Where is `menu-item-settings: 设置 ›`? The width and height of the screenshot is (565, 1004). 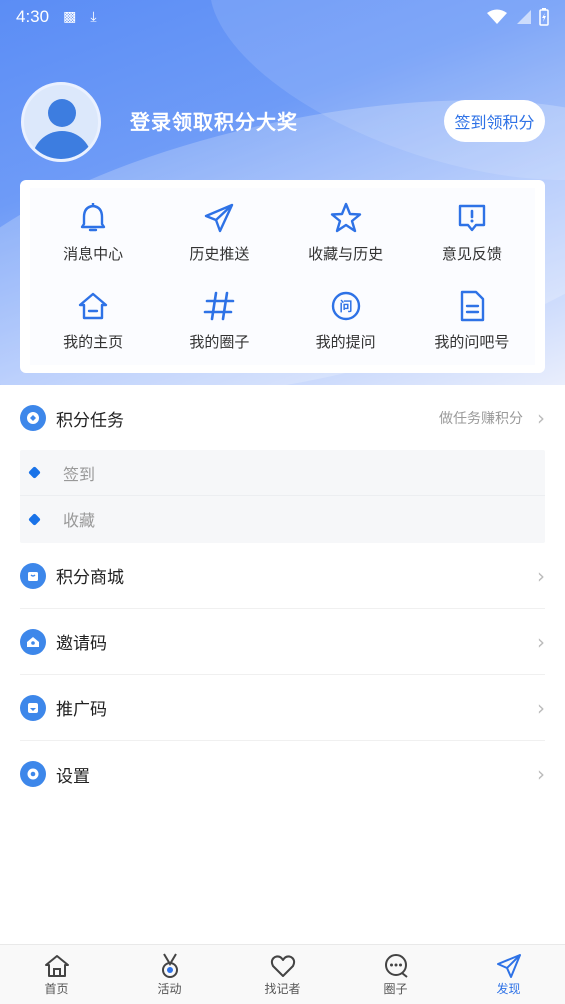
menu-item-settings: 设置 › is located at coordinates (282, 774).